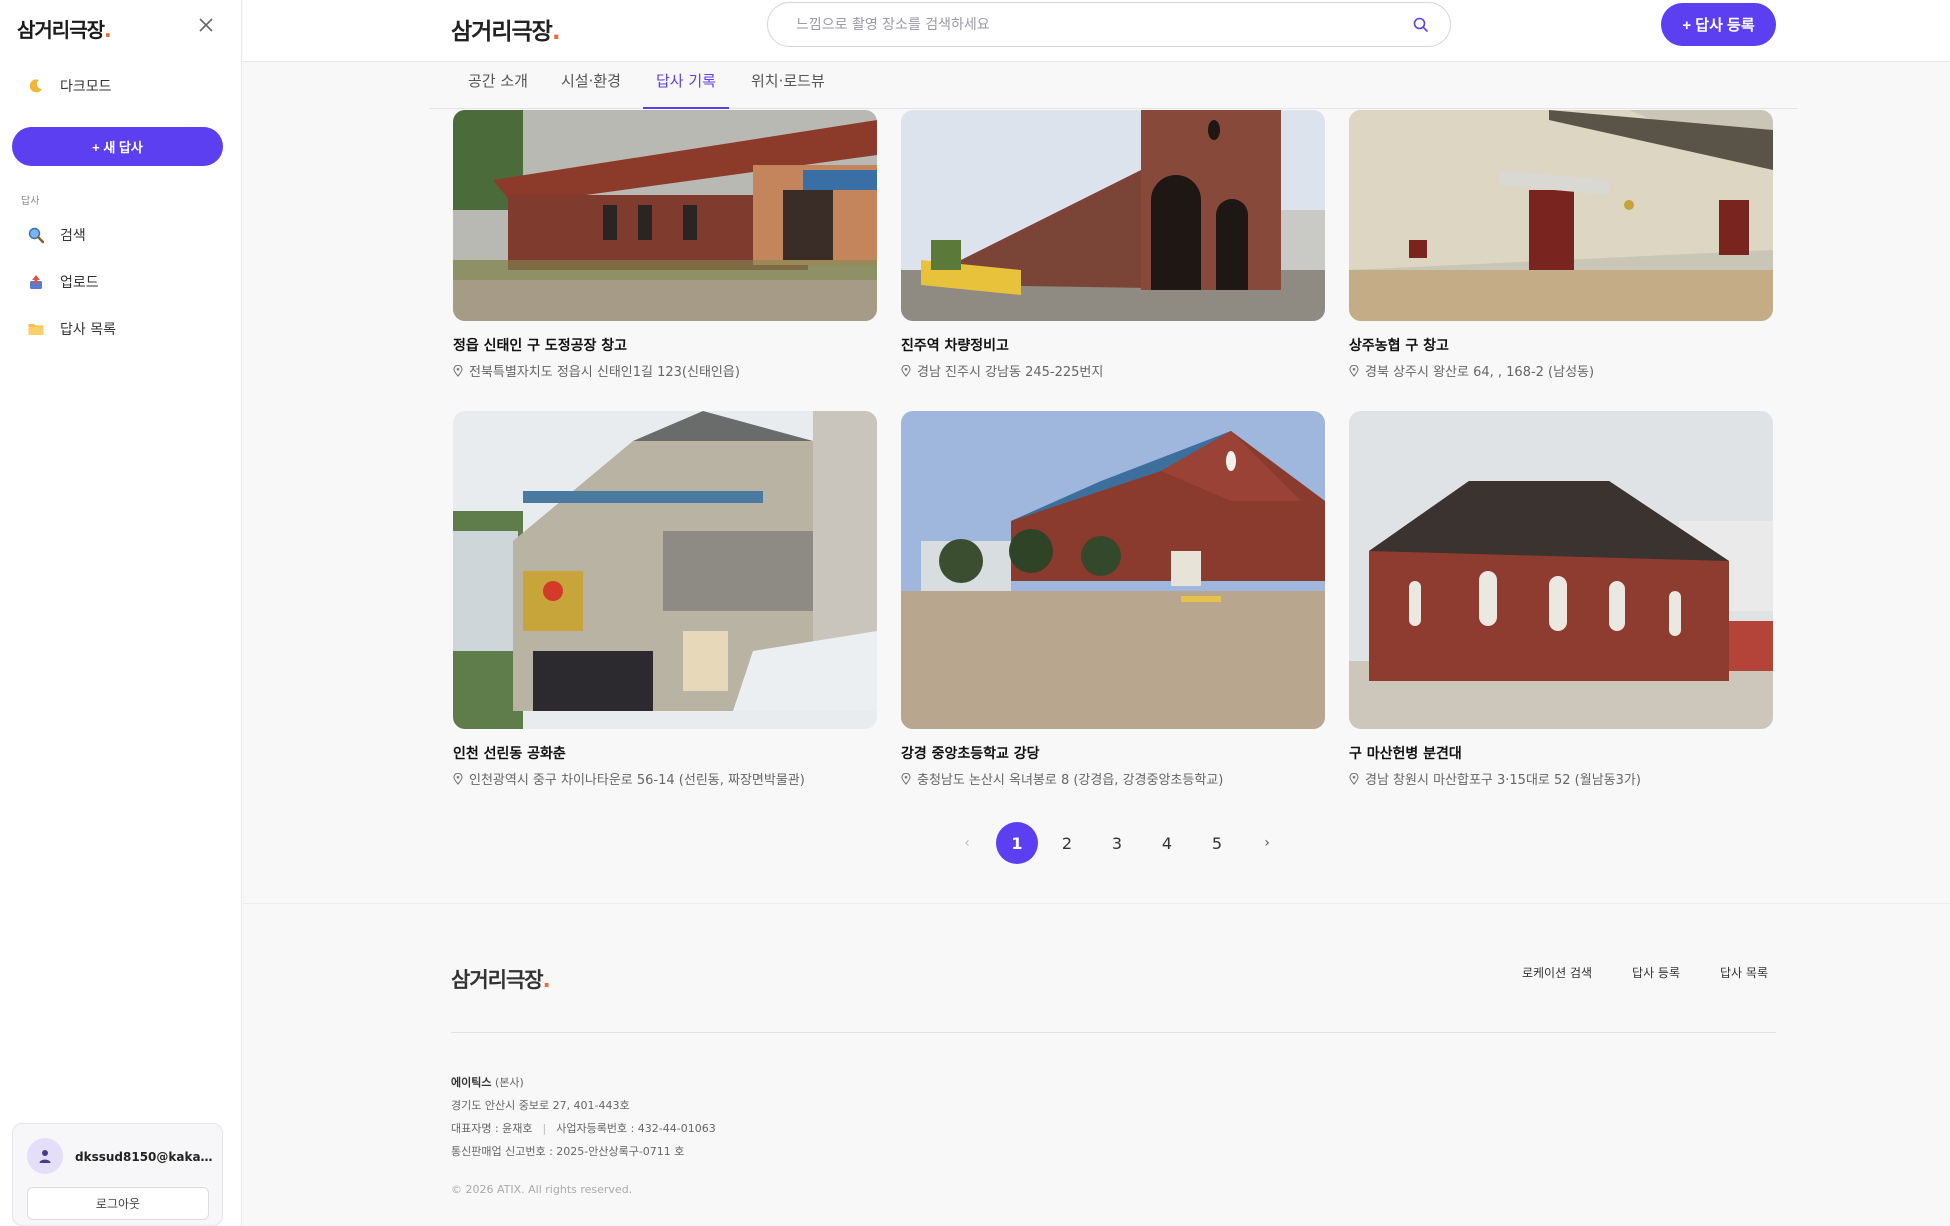 The width and height of the screenshot is (1950, 1226). Describe the element at coordinates (509, 1082) in the screenshot. I see `company-sub: (본사)` at that location.